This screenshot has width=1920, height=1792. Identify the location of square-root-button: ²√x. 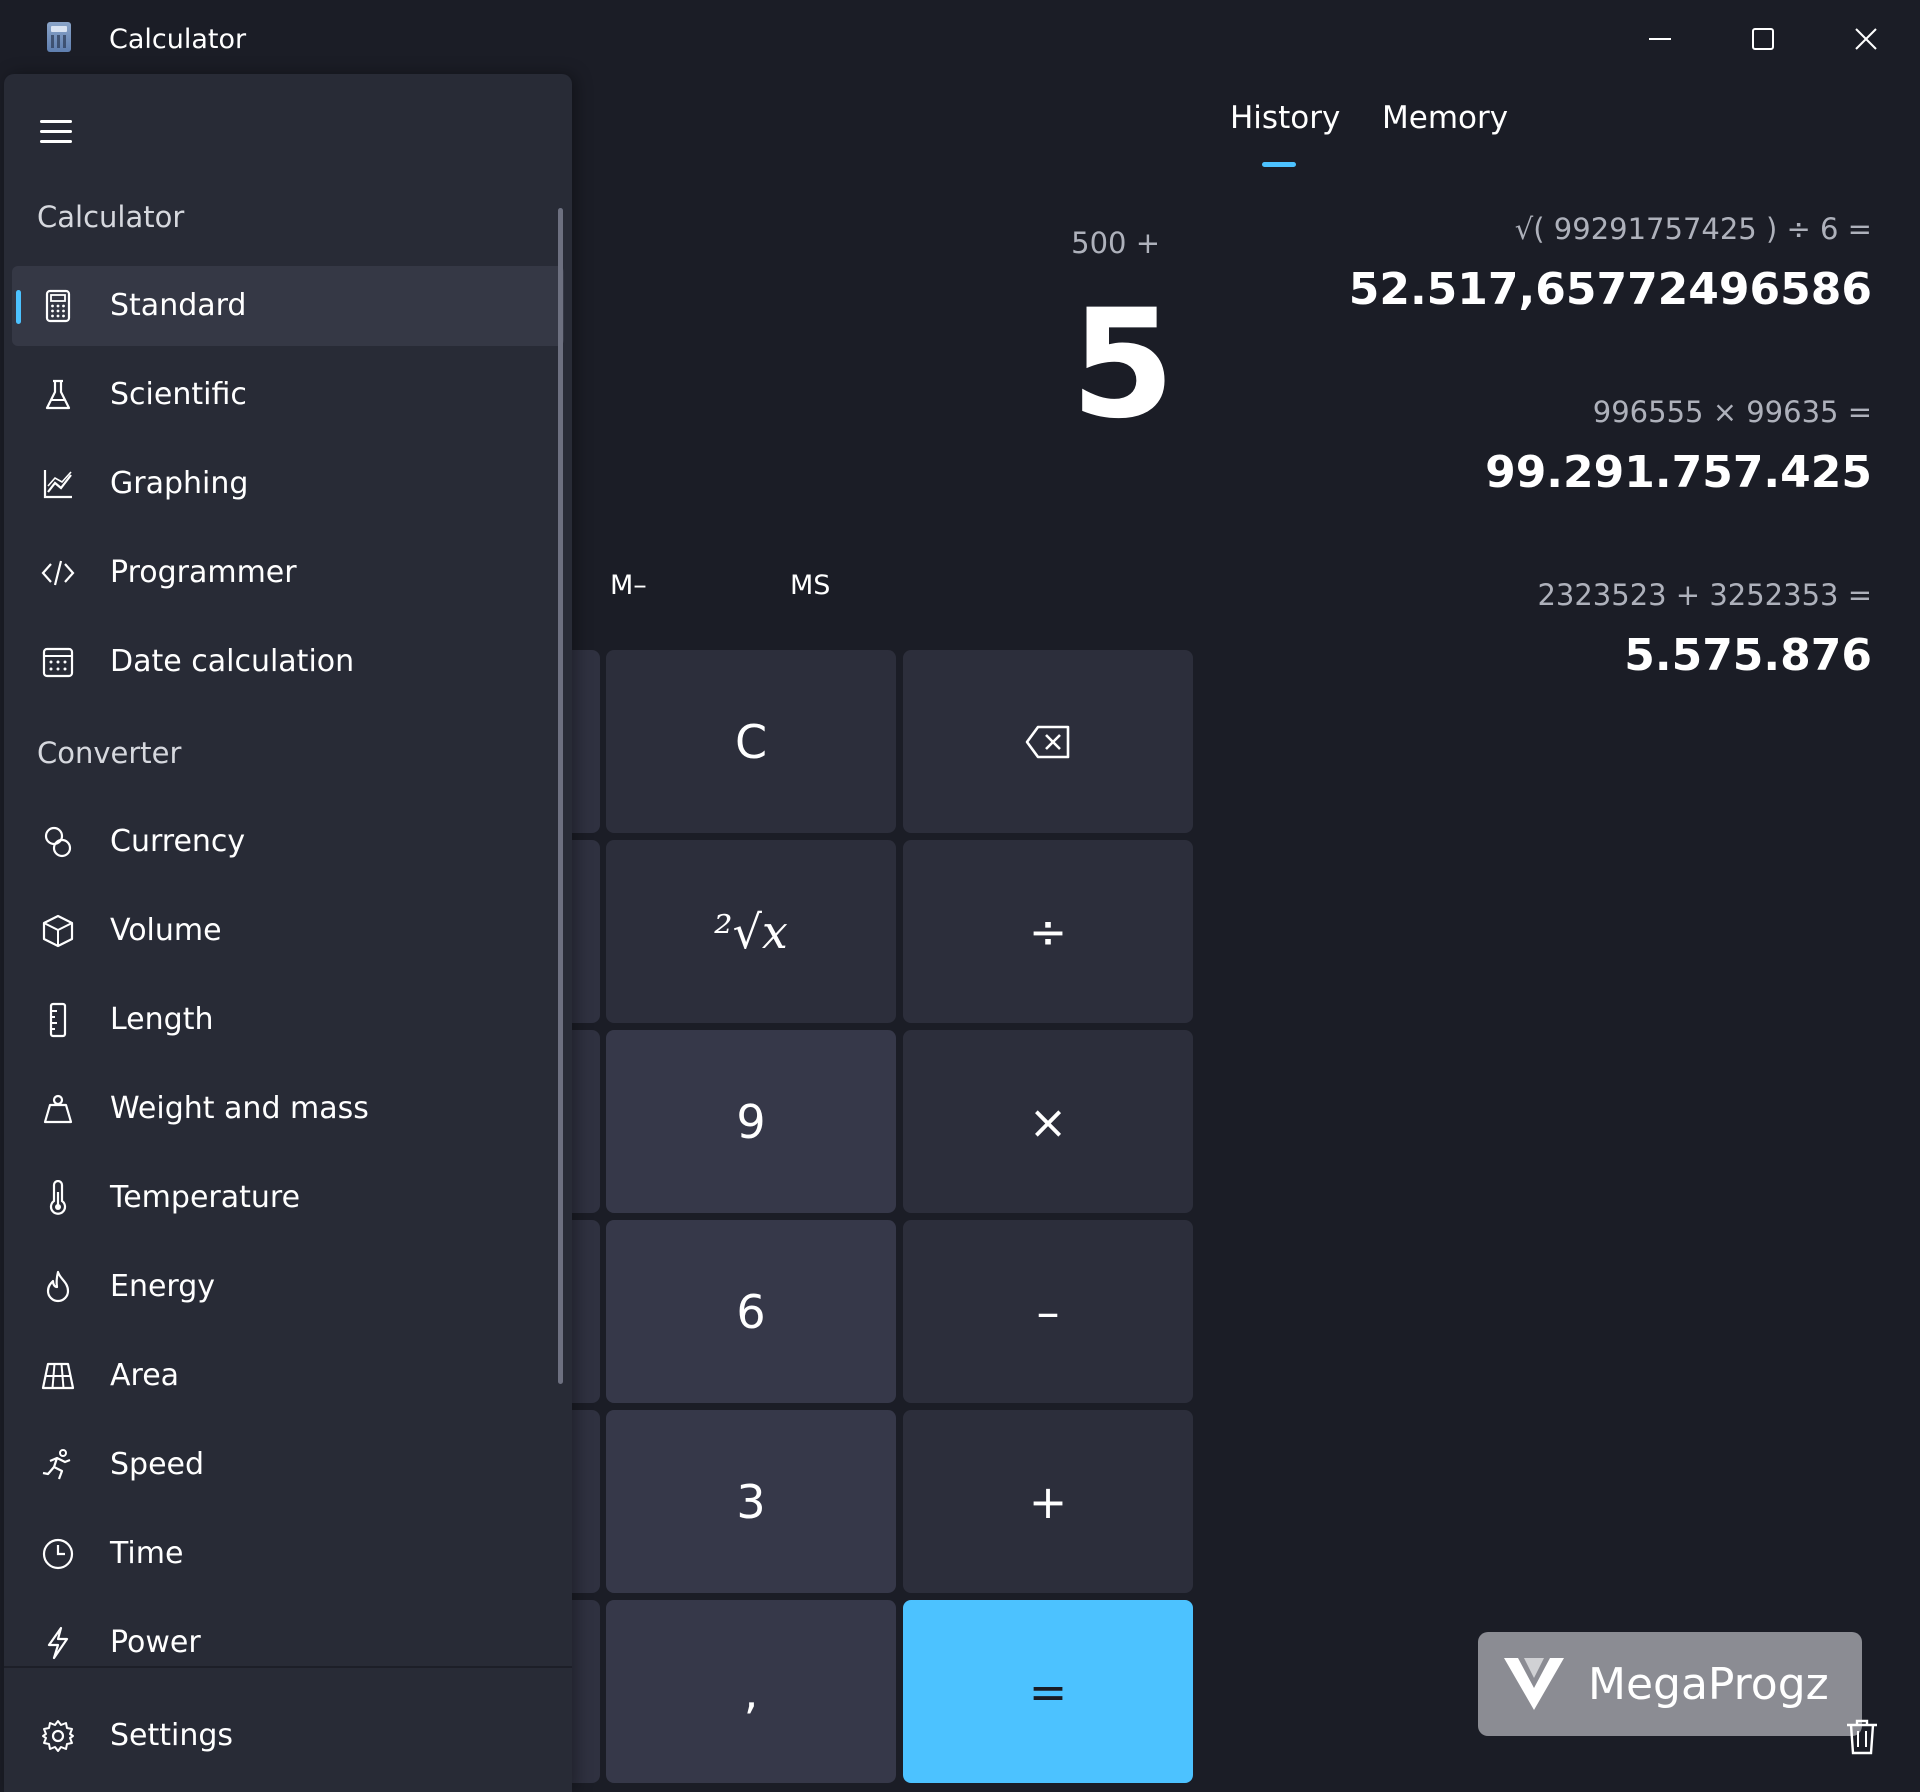
(751, 931).